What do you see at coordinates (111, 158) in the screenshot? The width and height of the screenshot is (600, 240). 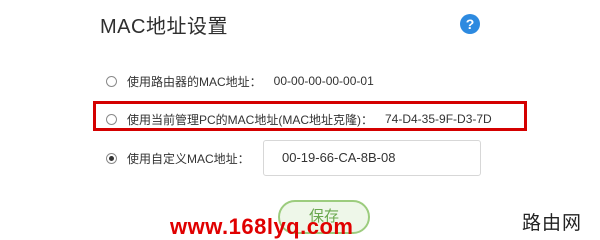 I see `radio-custom-mac` at bounding box center [111, 158].